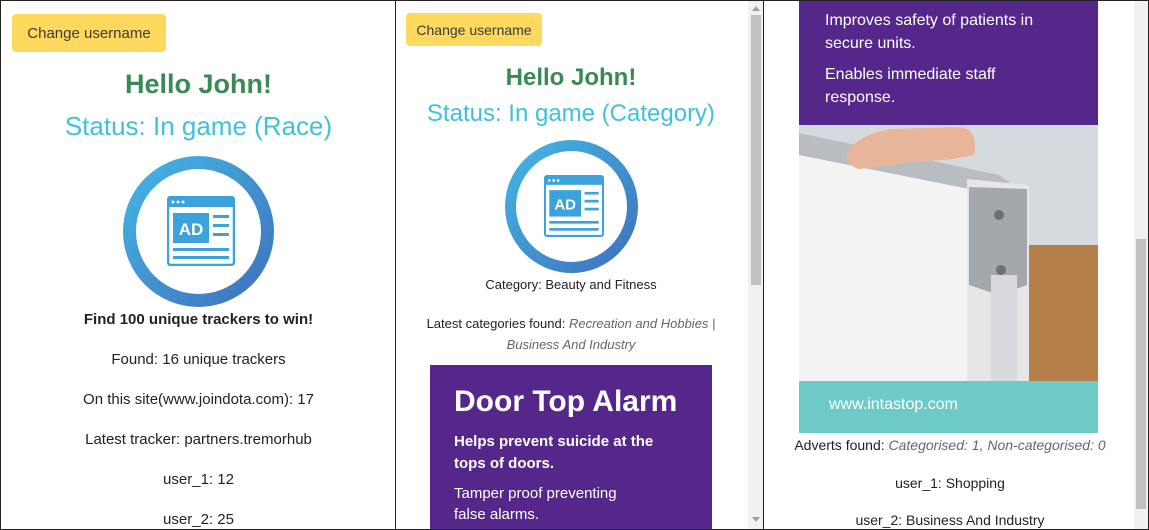 This screenshot has height=530, width=1149. What do you see at coordinates (496, 323) in the screenshot?
I see `latest-categories-label: Latest categories found:` at bounding box center [496, 323].